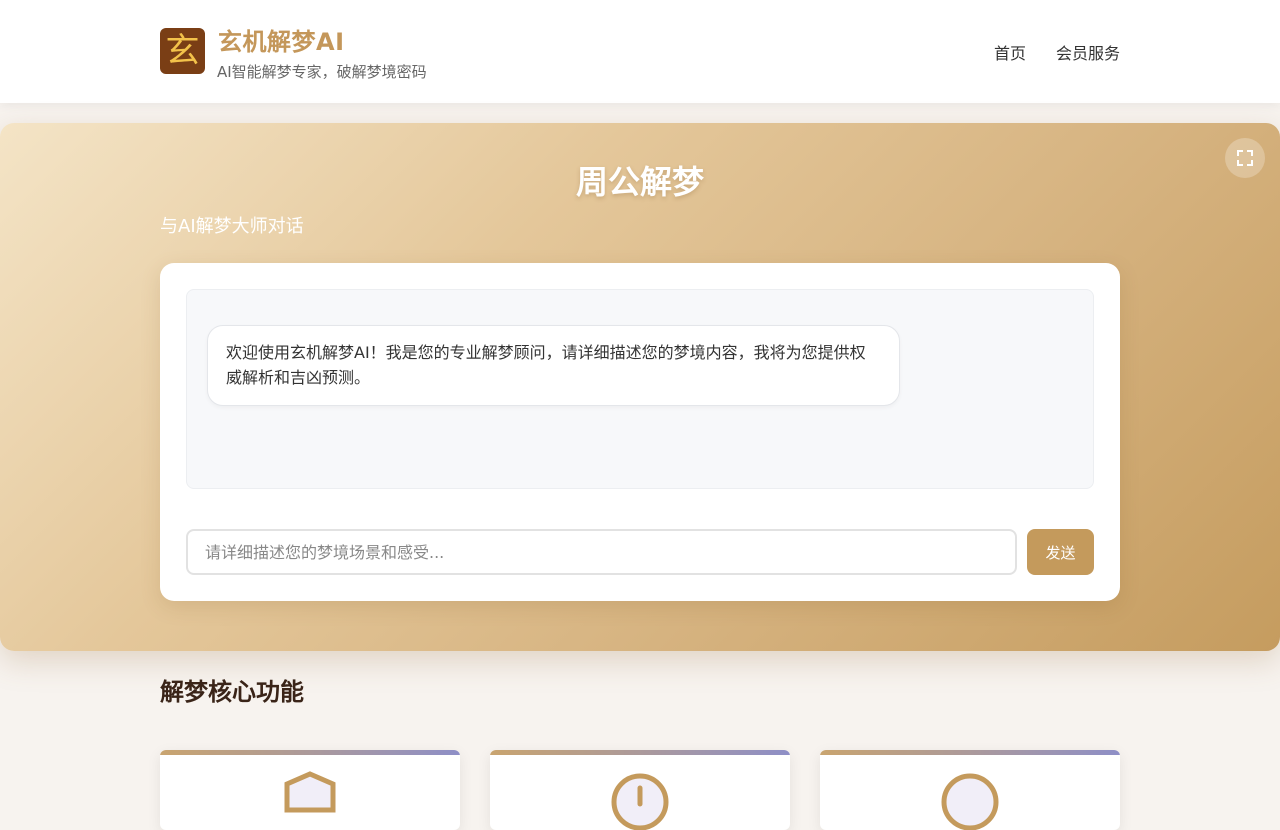  Describe the element at coordinates (970, 801) in the screenshot. I see `circle-icon` at that location.